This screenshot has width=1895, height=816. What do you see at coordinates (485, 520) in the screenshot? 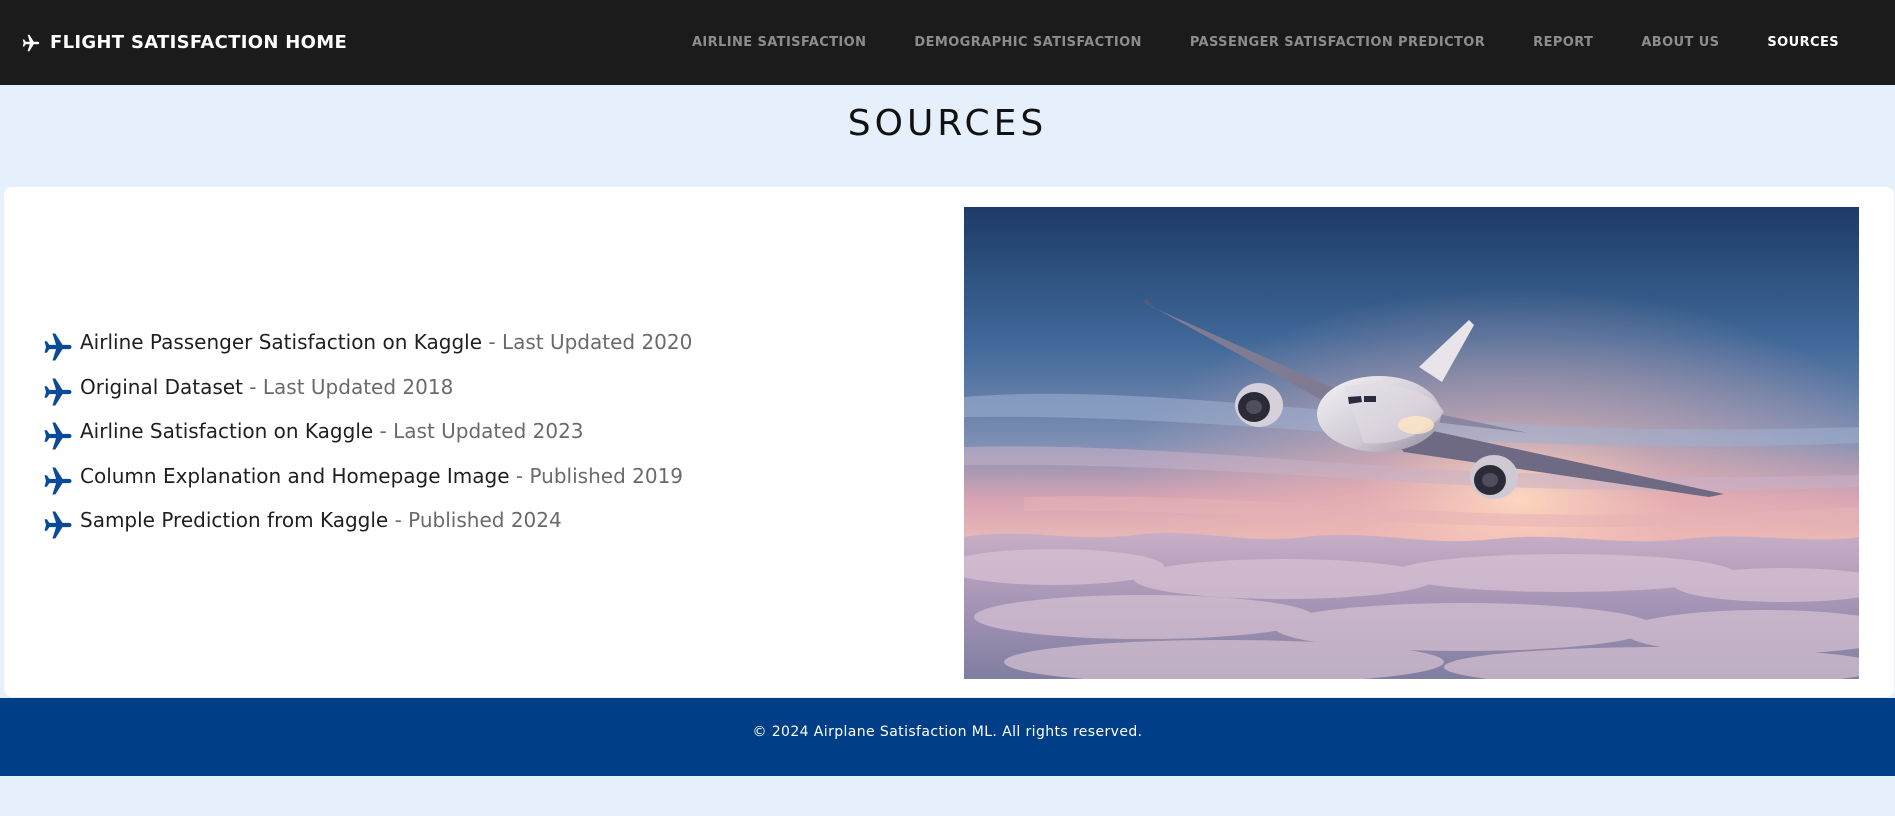
I see `source-date-note: Published 2024` at bounding box center [485, 520].